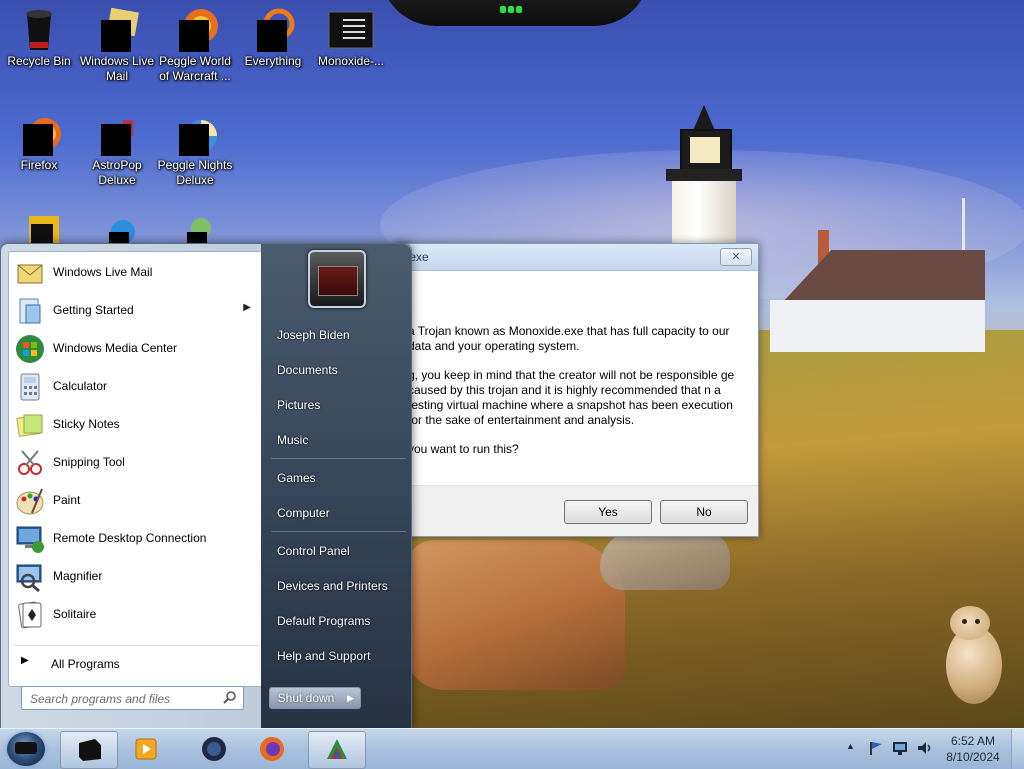 The height and width of the screenshot is (769, 1024). Describe the element at coordinates (341, 370) in the screenshot. I see `documents-link: Documents` at that location.